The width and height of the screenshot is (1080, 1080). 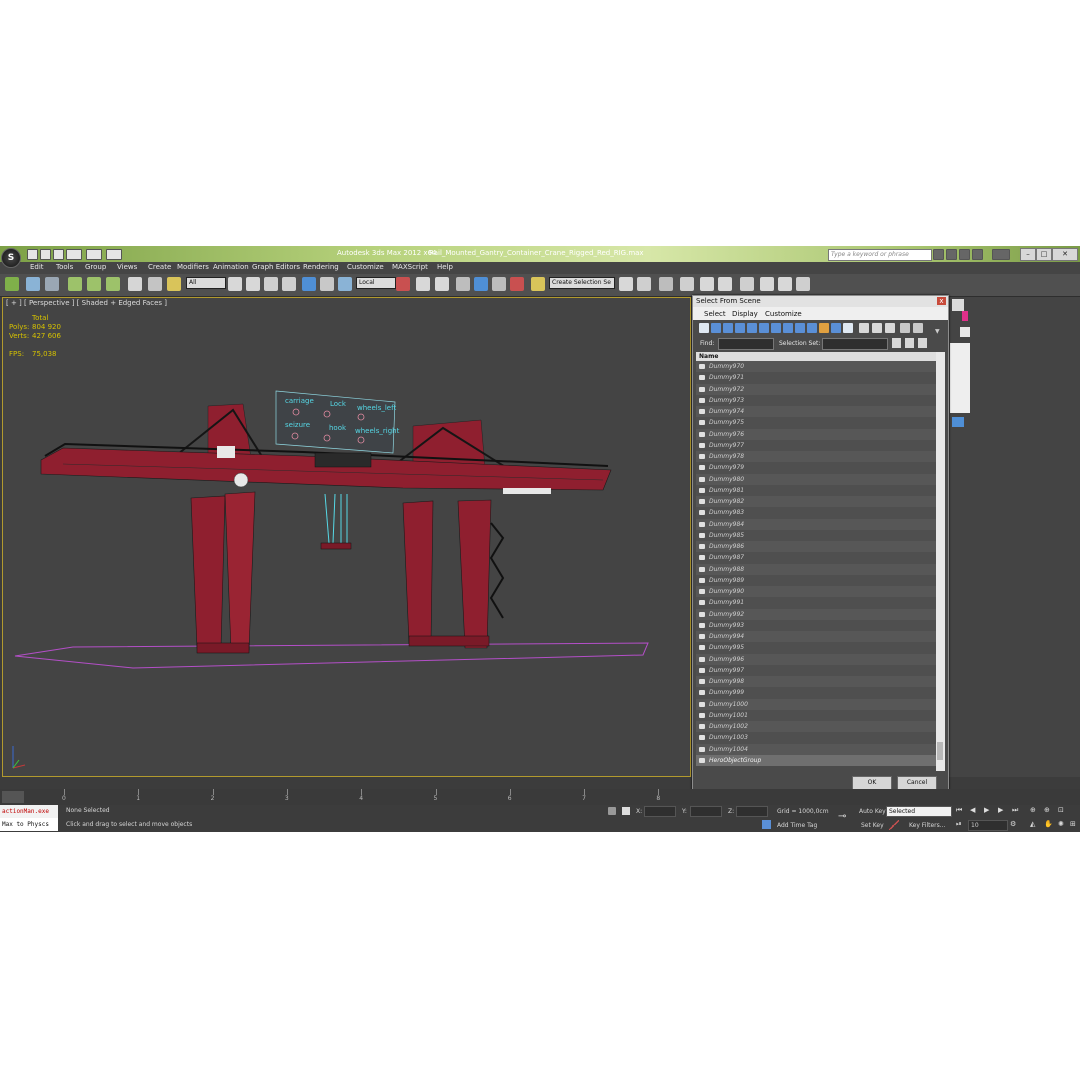 I want to click on list-item: Dummy994, so click(x=816, y=637).